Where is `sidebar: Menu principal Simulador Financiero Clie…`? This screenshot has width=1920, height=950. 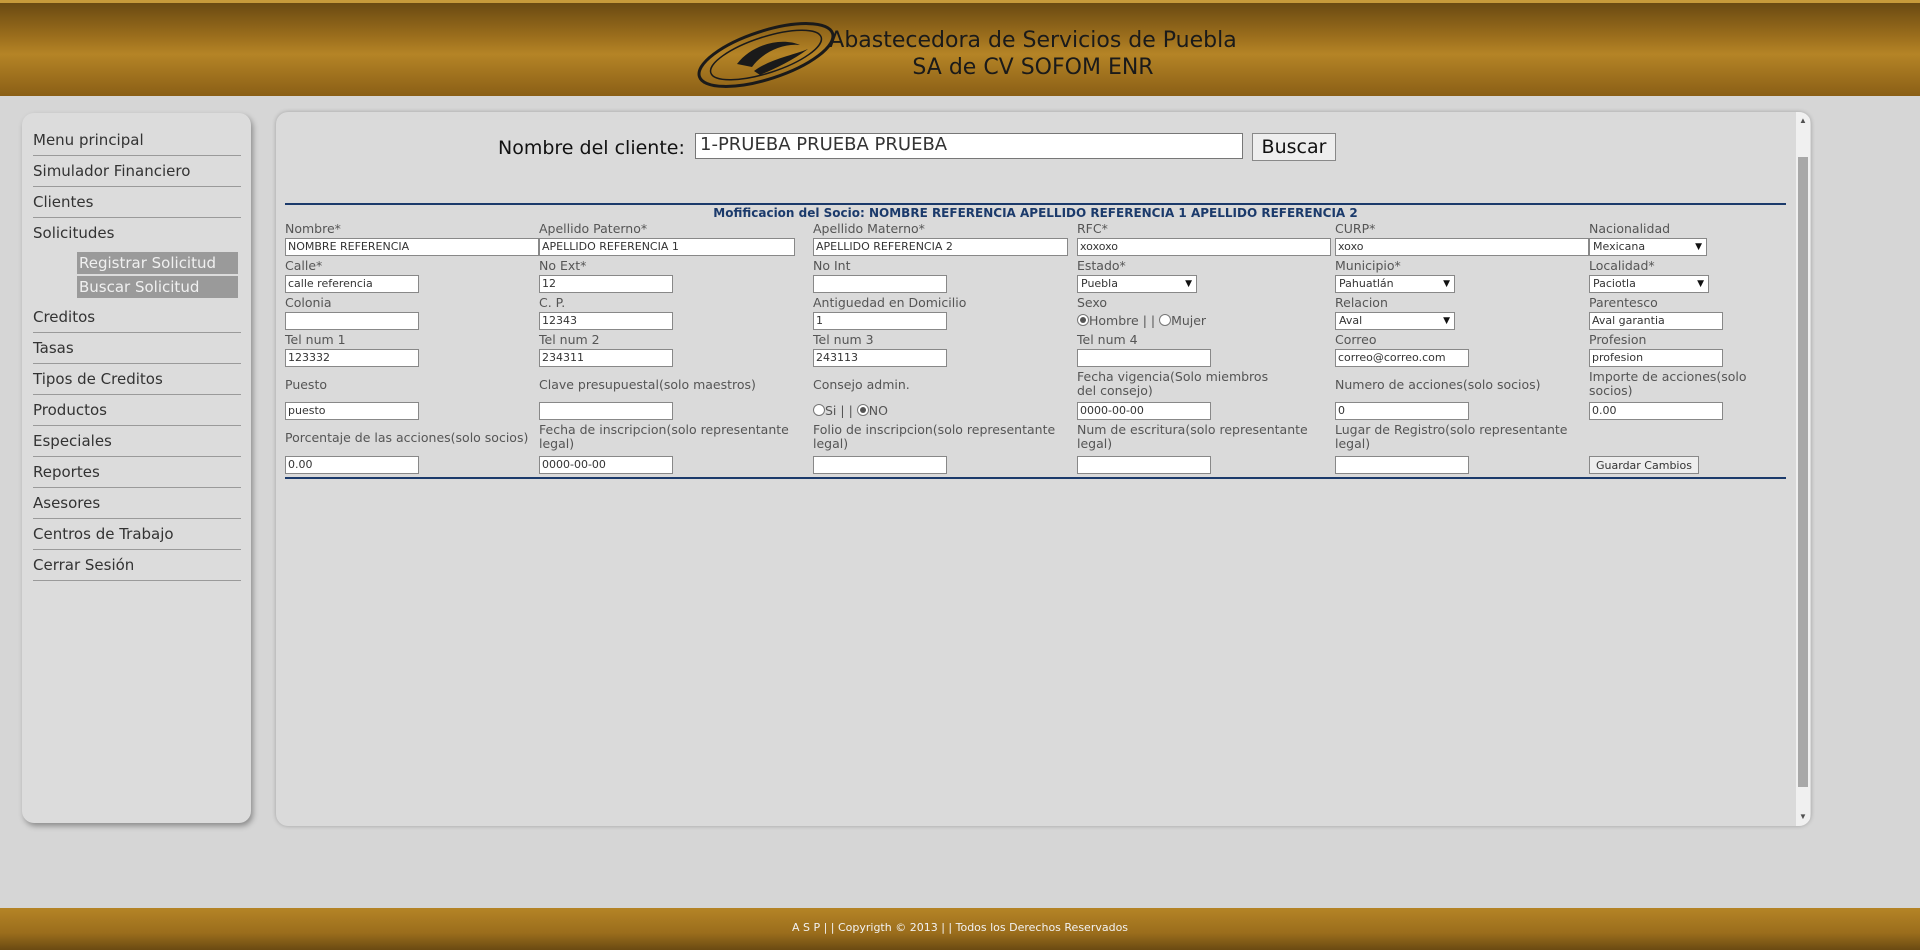
sidebar: Menu principal Simulador Financiero Clie… is located at coordinates (136, 468).